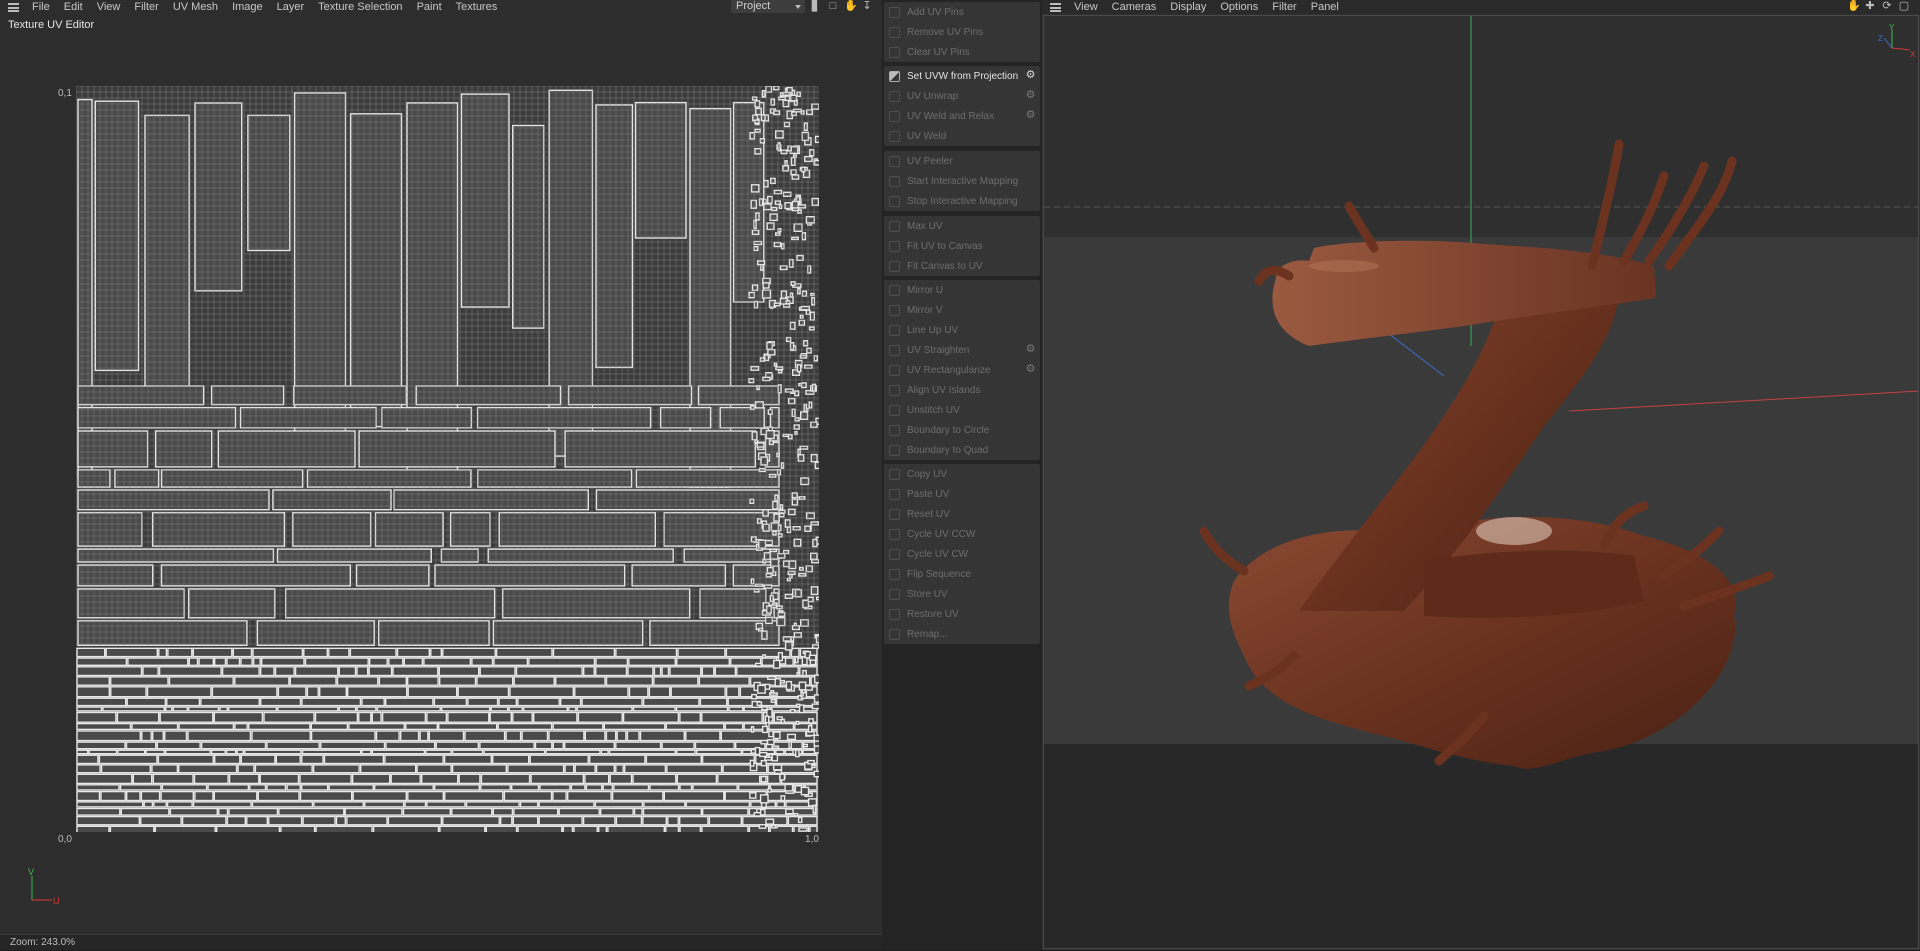  I want to click on remove-uv-pins-button: Remove UV Pins, so click(962, 32).